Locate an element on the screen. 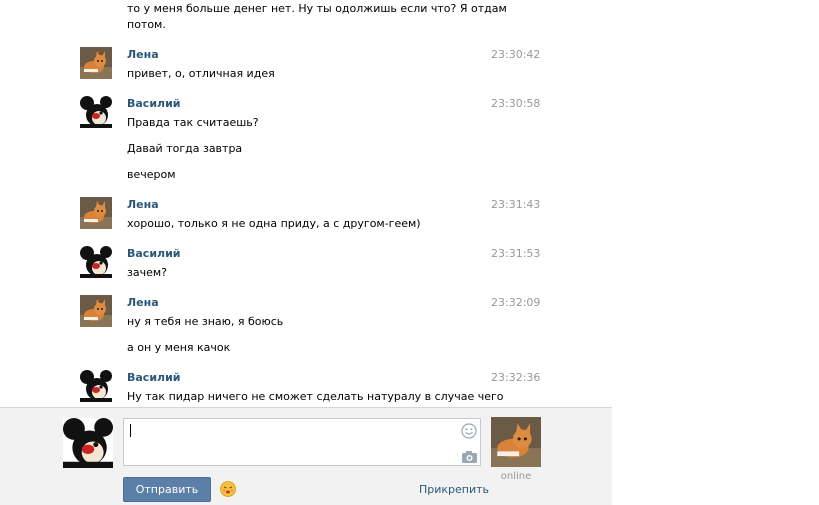 This screenshot has width=819, height=505. message-text: вечером is located at coordinates (151, 174).